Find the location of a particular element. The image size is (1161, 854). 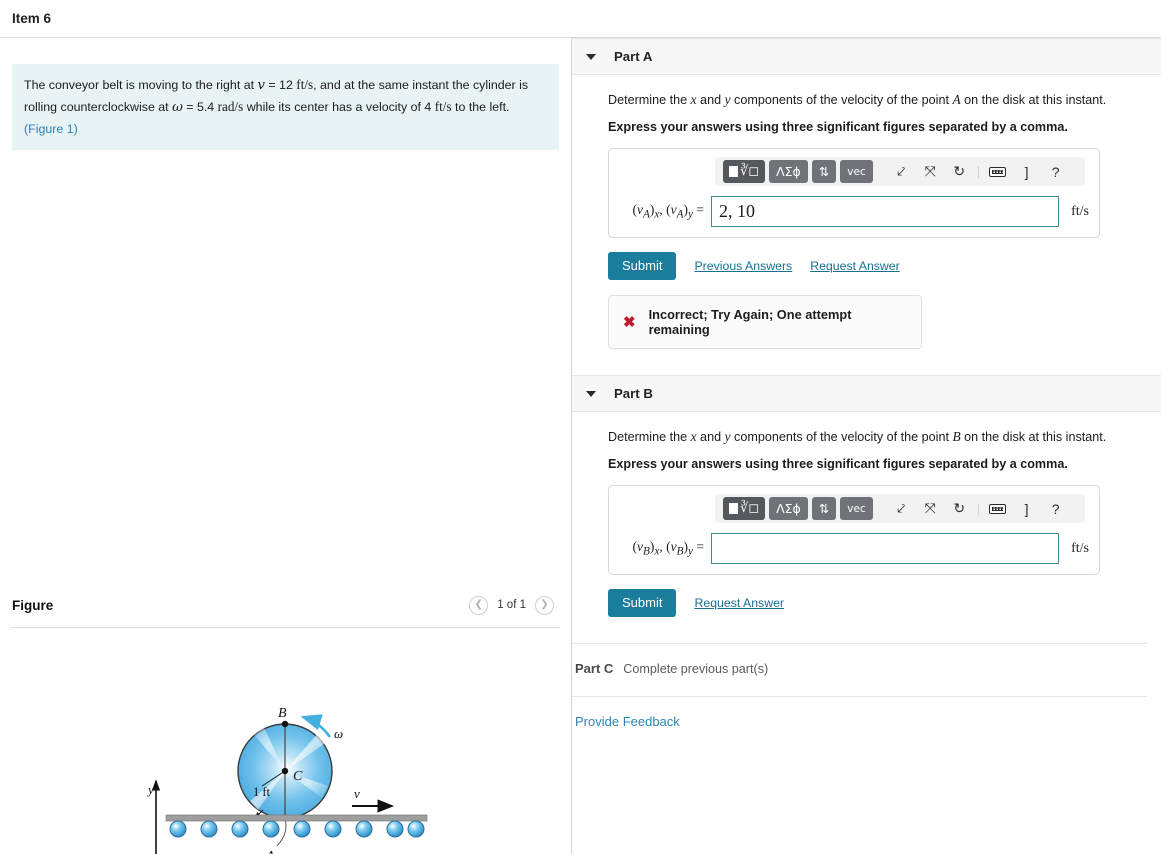

part-a-submit-row: Submit Previous Answers Request Answer is located at coordinates (884, 266).